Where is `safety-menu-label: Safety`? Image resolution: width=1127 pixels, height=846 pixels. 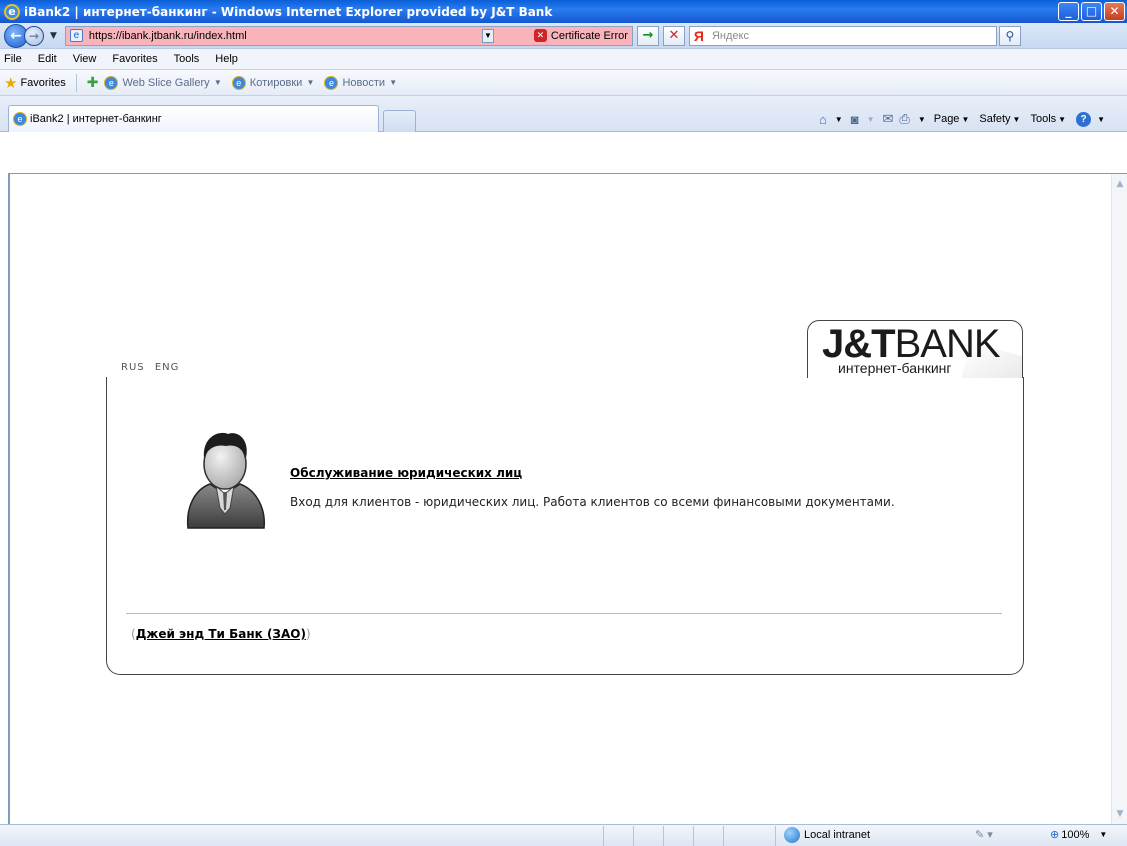
safety-menu-label: Safety is located at coordinates (995, 119).